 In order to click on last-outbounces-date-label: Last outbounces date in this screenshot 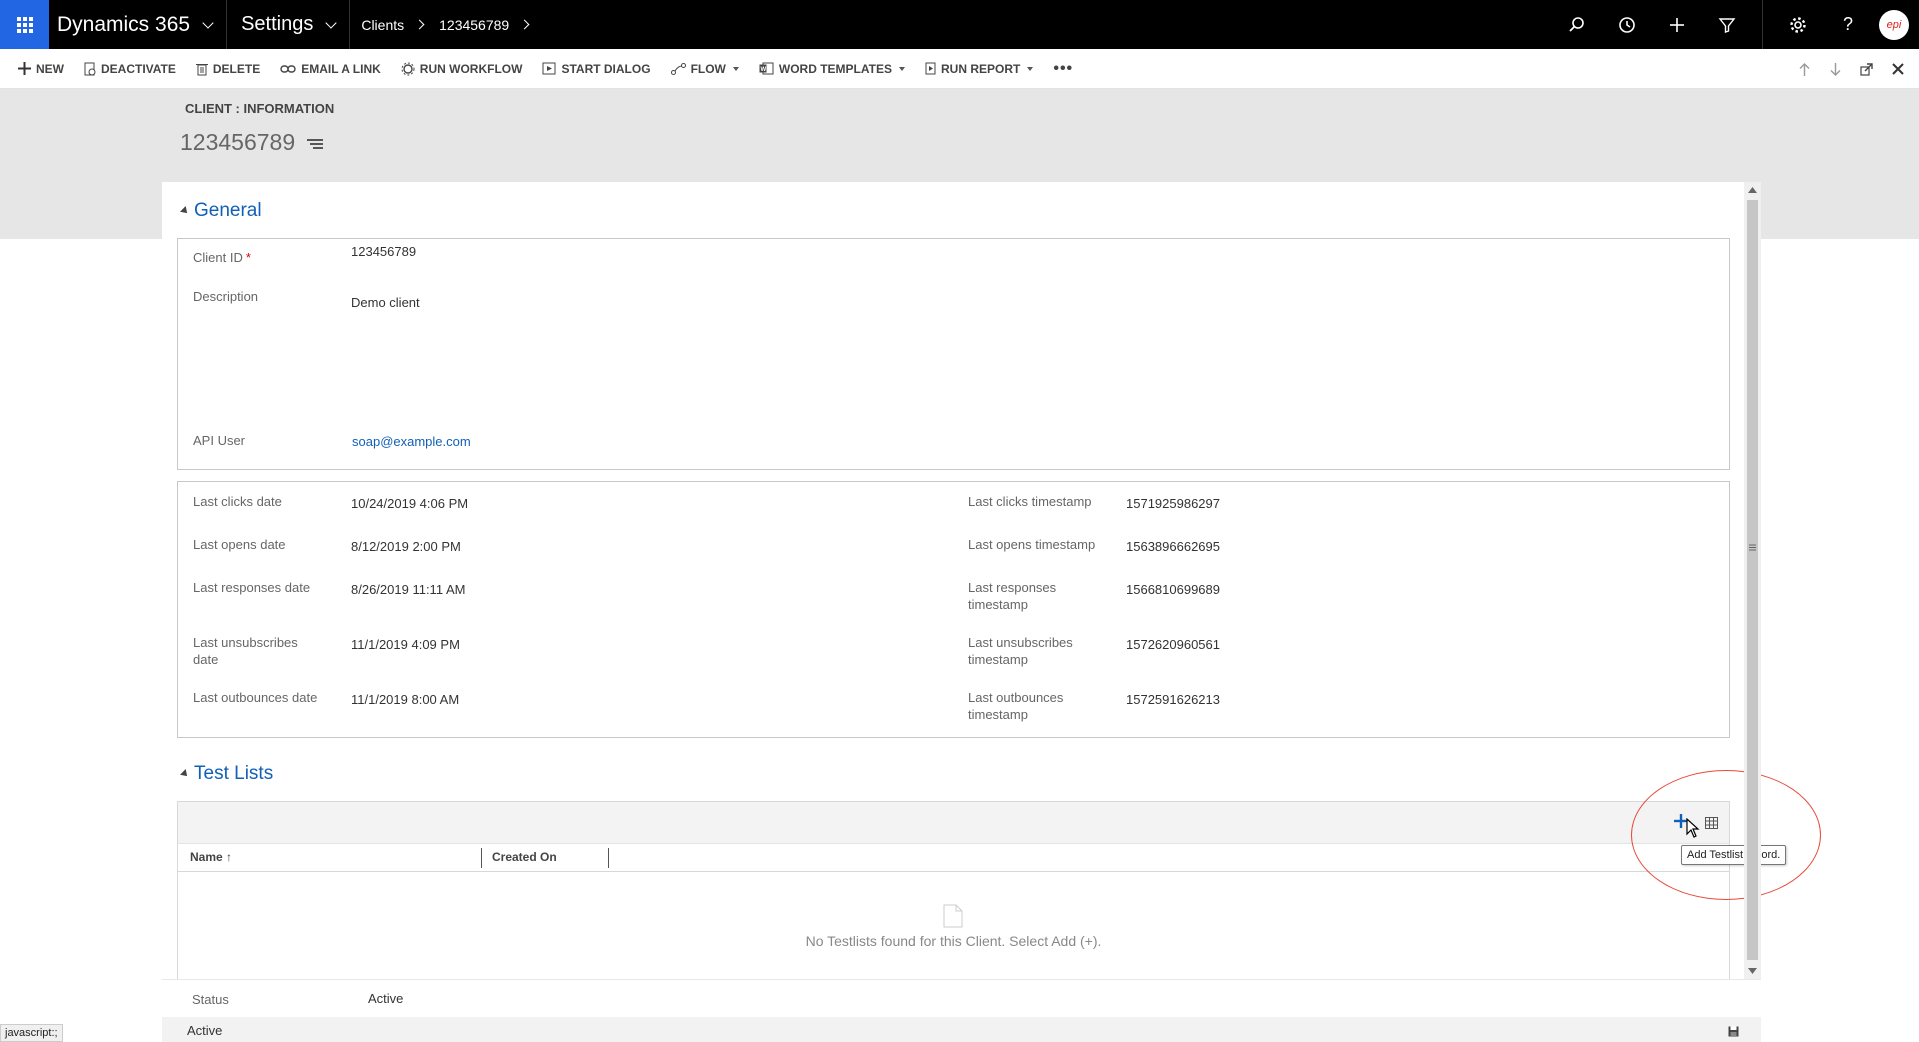, I will do `click(255, 697)`.